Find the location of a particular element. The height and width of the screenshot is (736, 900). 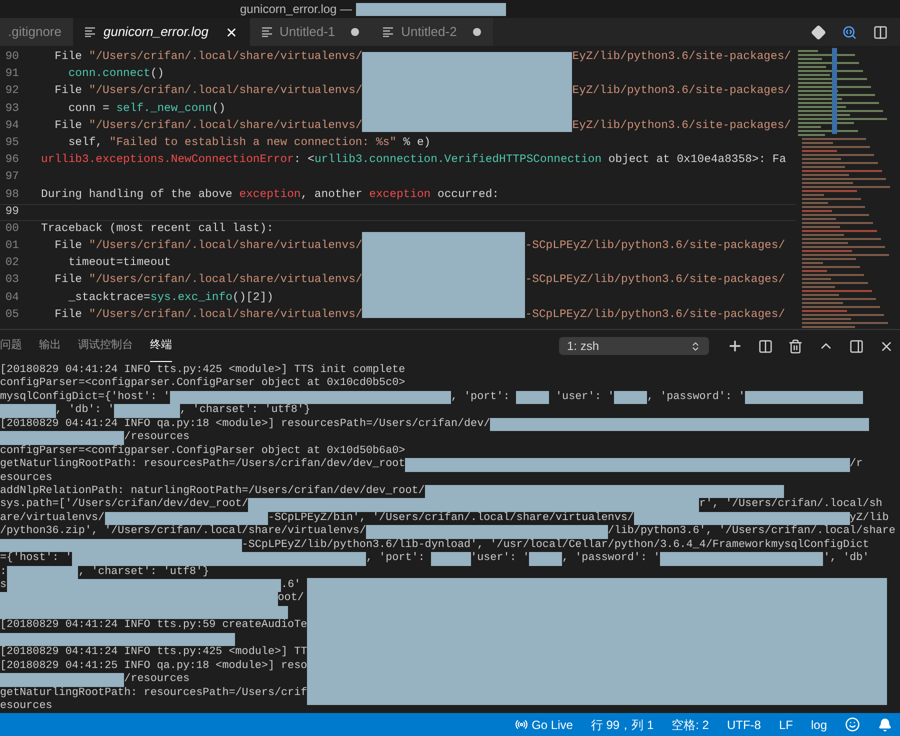

line-number: 94 is located at coordinates (11, 126).